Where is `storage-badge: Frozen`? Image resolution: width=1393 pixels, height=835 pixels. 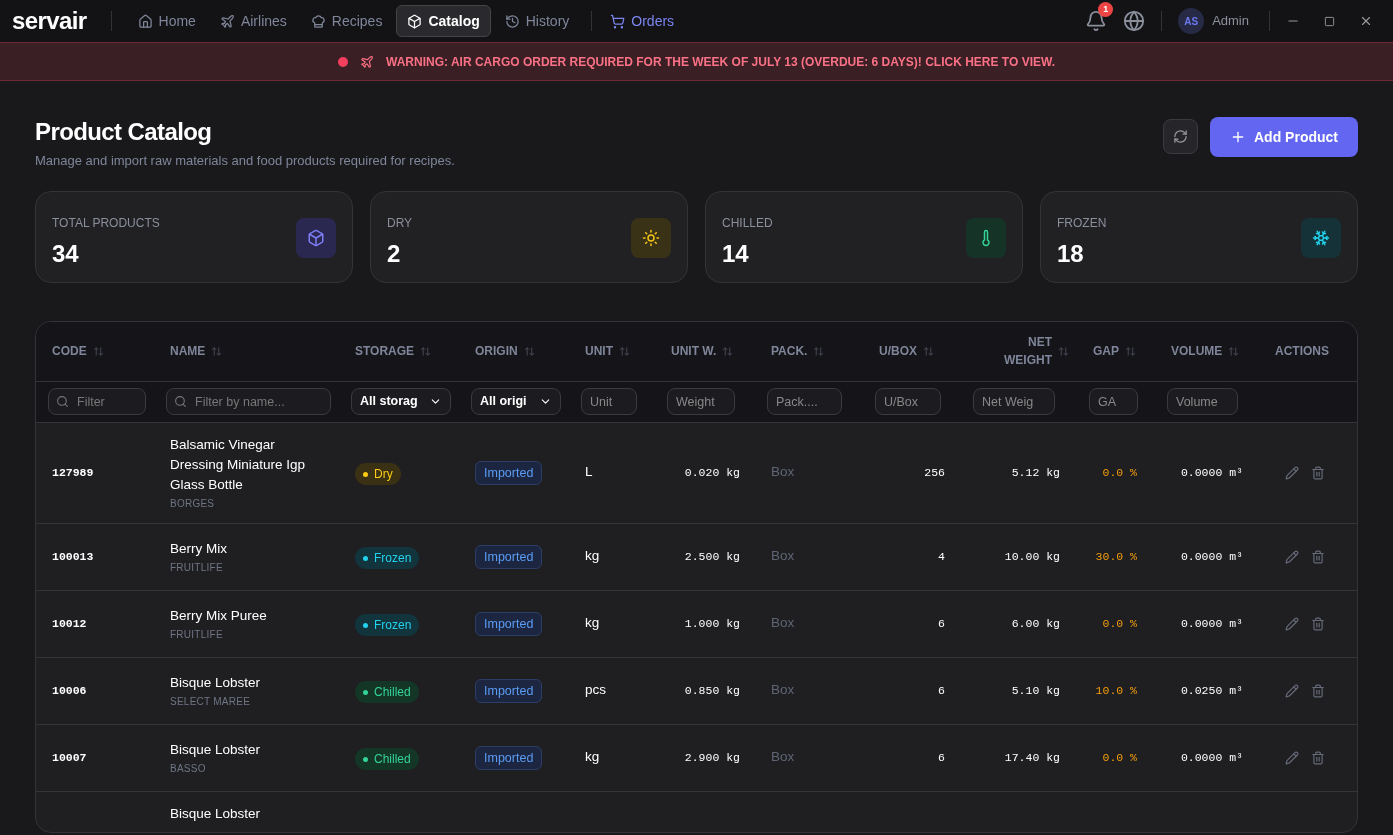
storage-badge: Frozen is located at coordinates (387, 625).